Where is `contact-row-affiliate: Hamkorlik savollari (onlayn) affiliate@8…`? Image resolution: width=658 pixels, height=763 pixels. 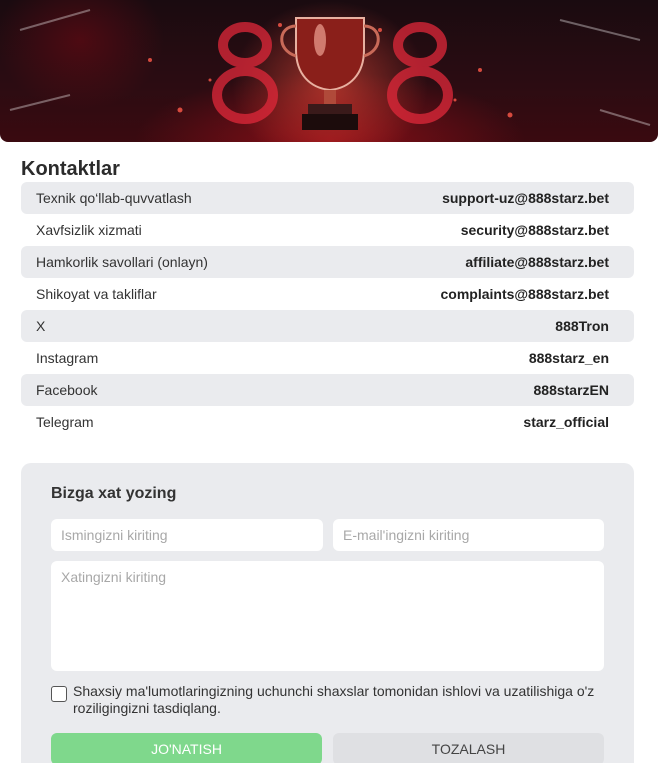 contact-row-affiliate: Hamkorlik savollari (onlayn) affiliate@8… is located at coordinates (327, 262).